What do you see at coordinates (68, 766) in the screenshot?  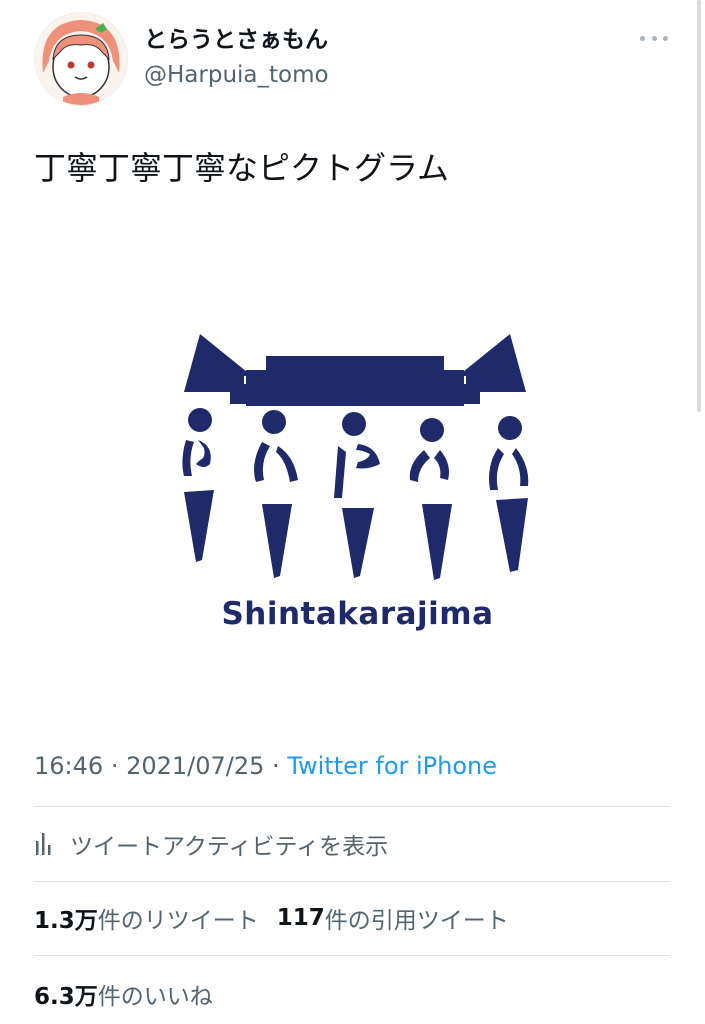 I see `tweet-time: 16:46` at bounding box center [68, 766].